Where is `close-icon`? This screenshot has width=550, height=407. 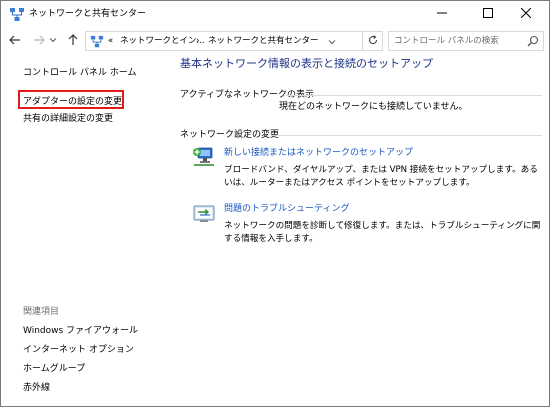
close-icon is located at coordinates (526, 14).